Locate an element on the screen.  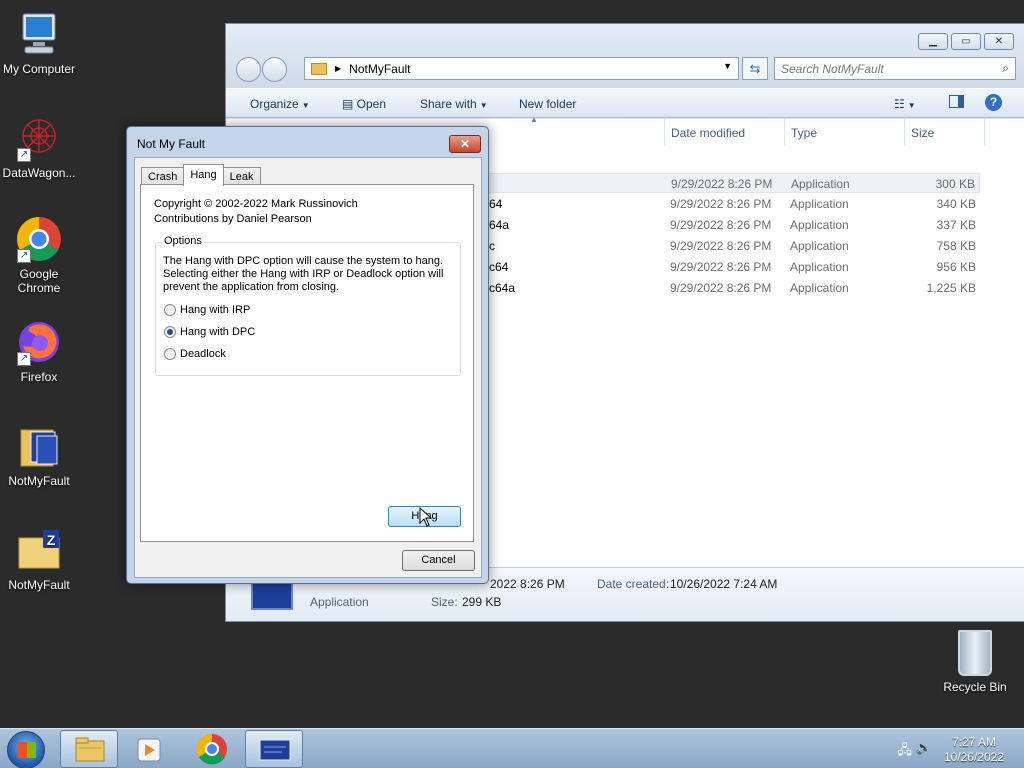
file-name: c64a is located at coordinates (502, 288).